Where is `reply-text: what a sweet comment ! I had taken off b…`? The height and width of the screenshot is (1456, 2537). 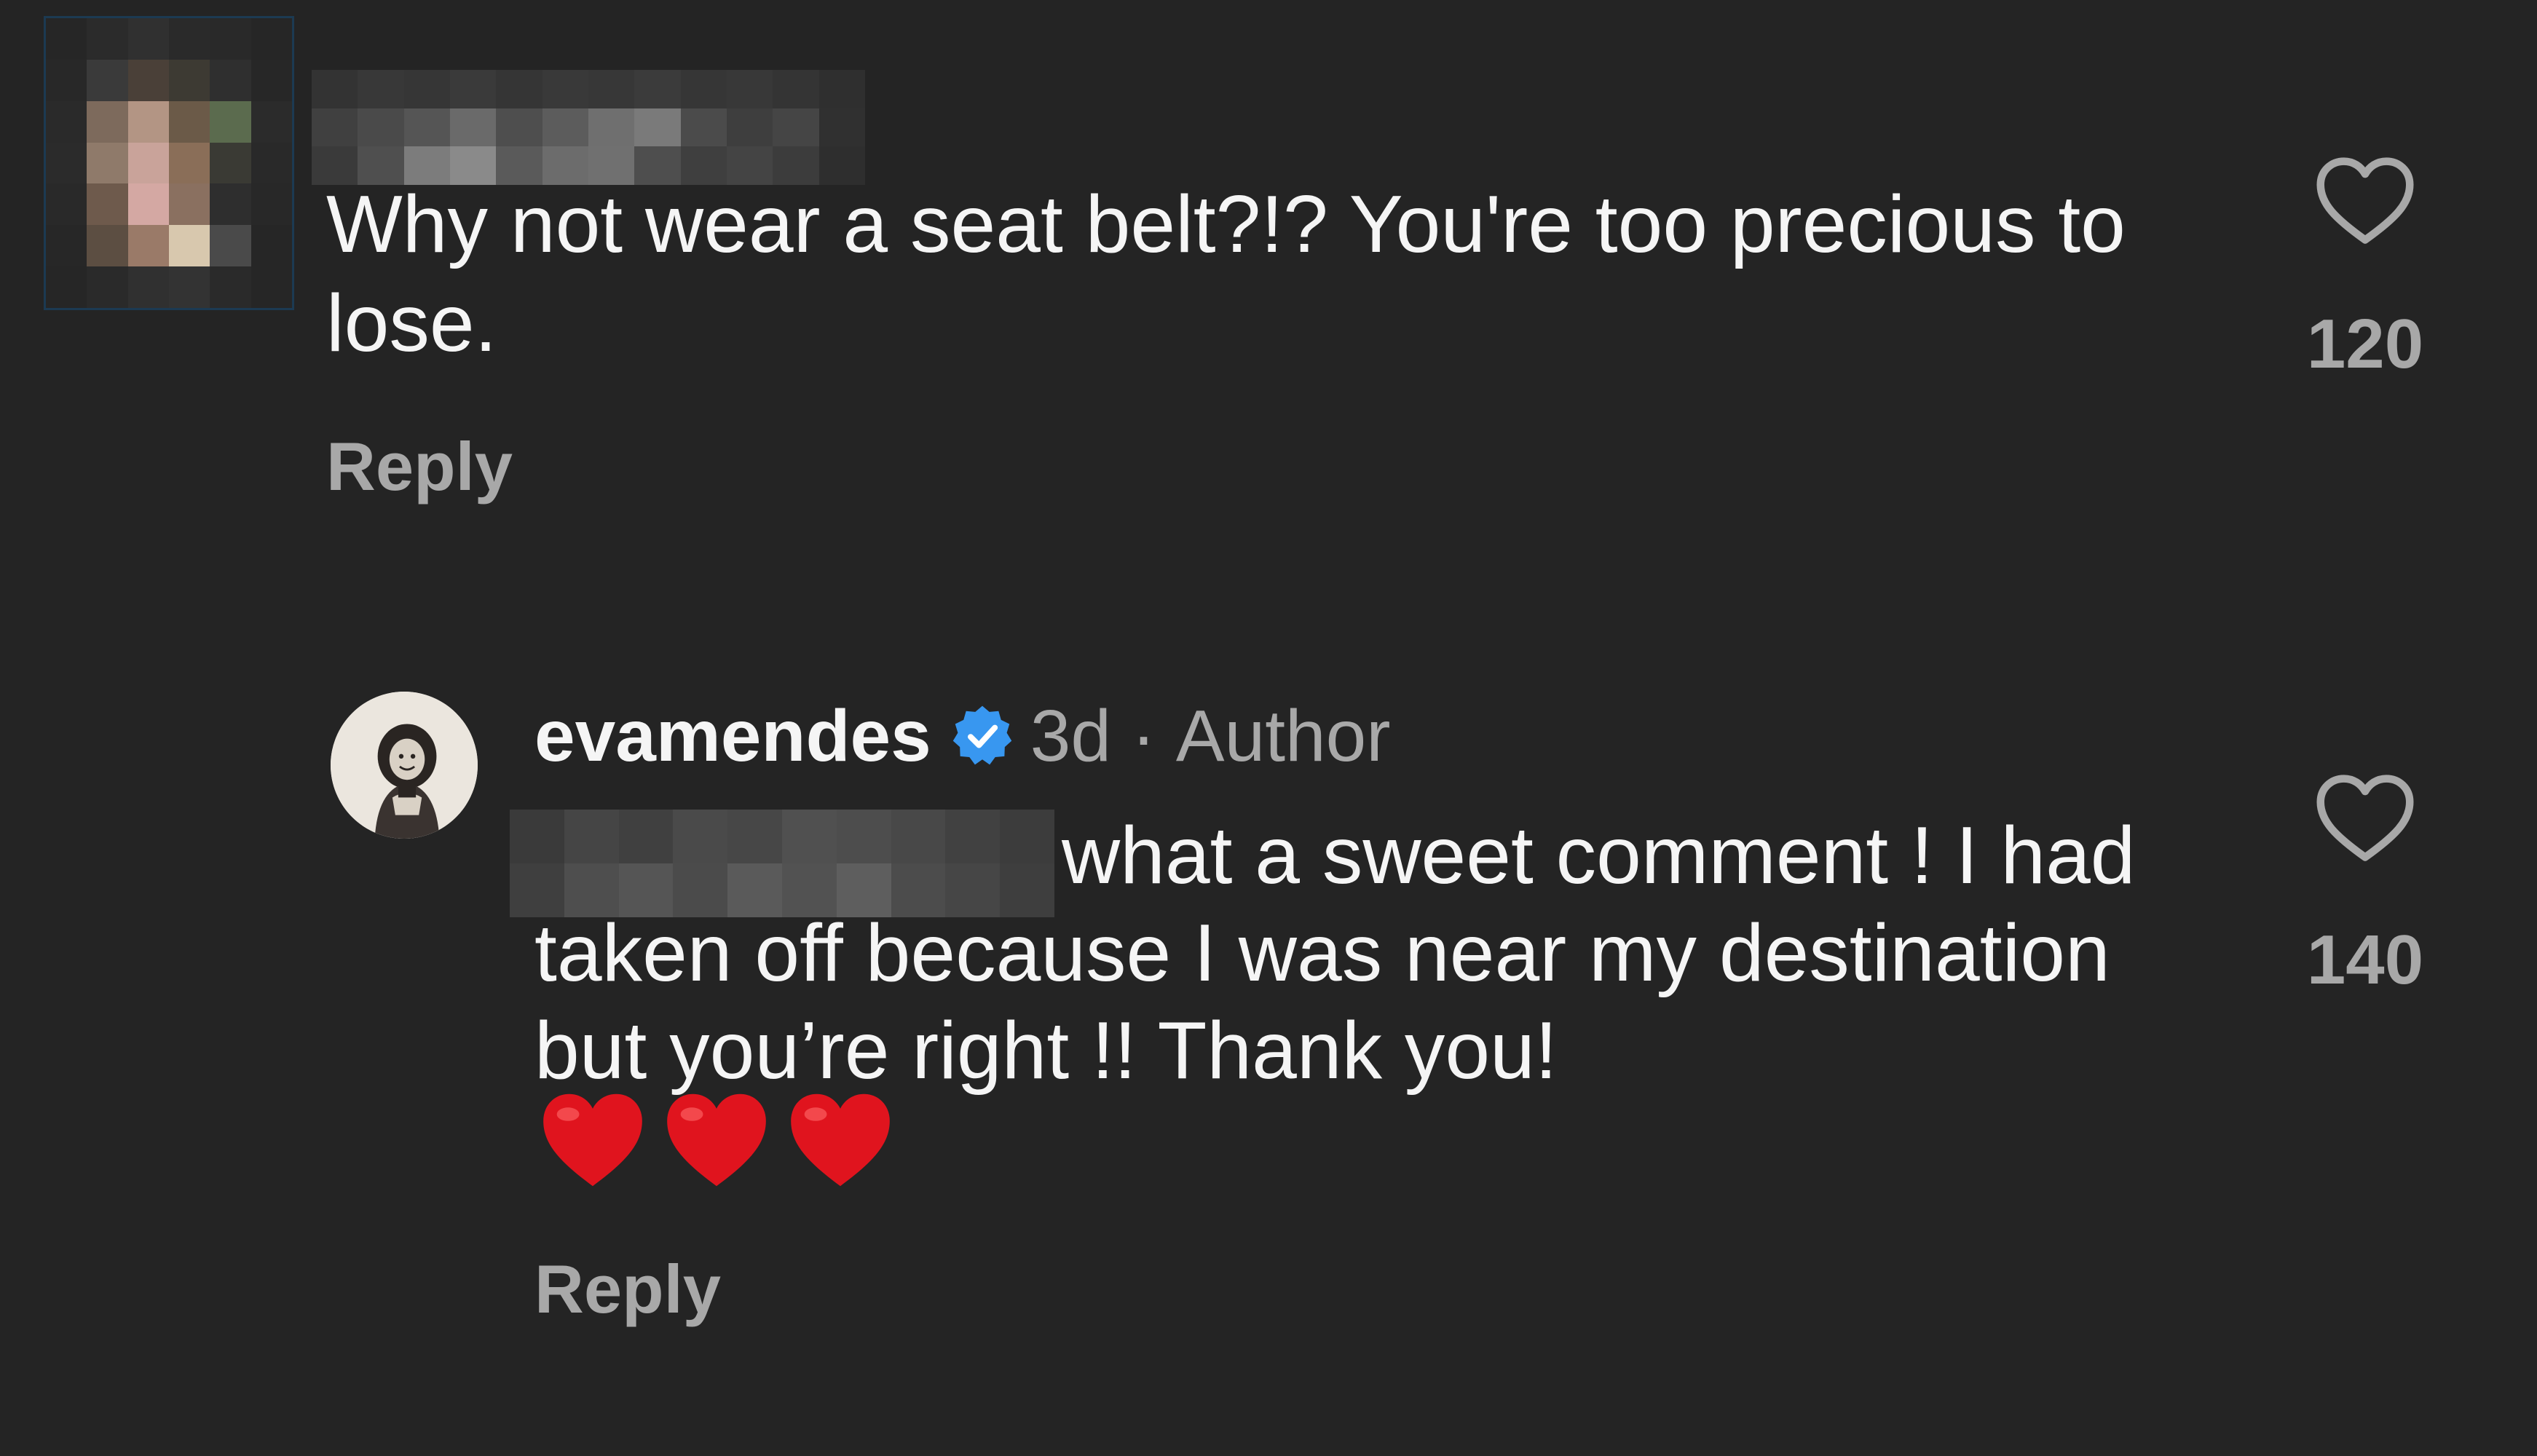
reply-text: what a sweet comment ! I had taken off b… is located at coordinates (1335, 953).